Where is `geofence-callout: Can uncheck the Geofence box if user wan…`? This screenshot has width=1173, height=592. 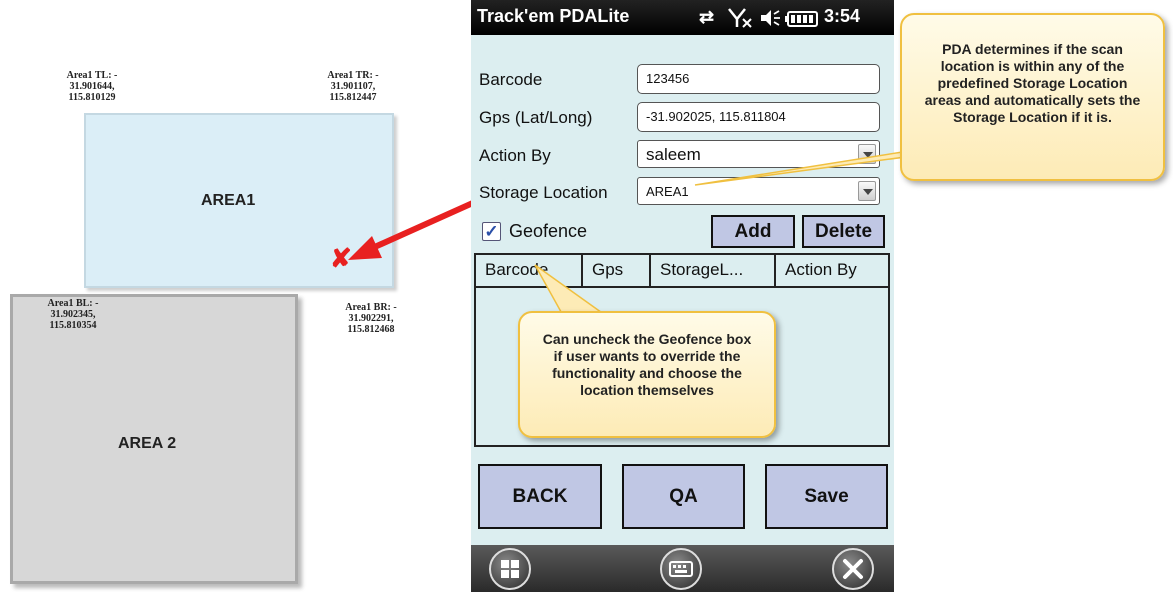
geofence-callout: Can uncheck the Geofence box if user wan… is located at coordinates (647, 374).